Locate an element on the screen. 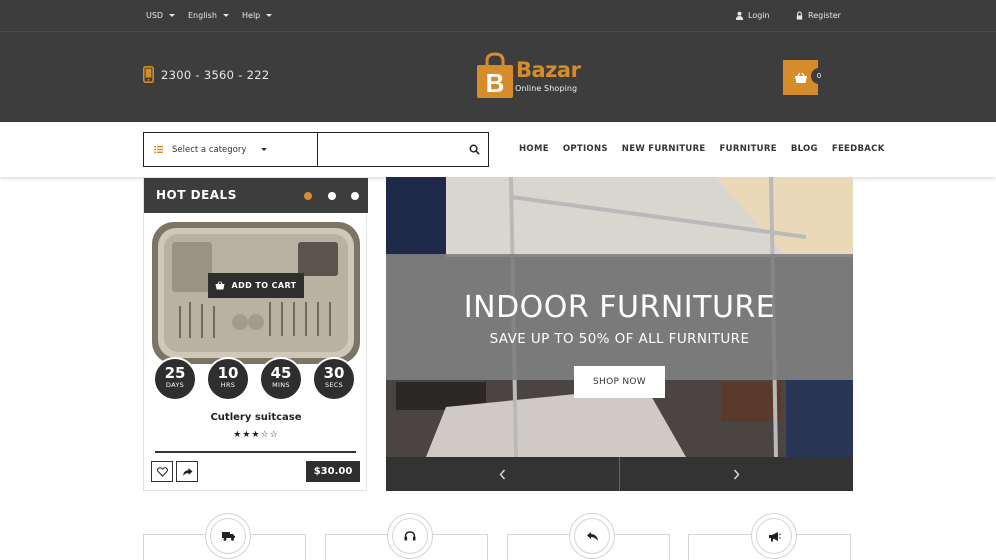 This screenshot has width=996, height=560. nav-furniture: FURNITURE is located at coordinates (748, 149).